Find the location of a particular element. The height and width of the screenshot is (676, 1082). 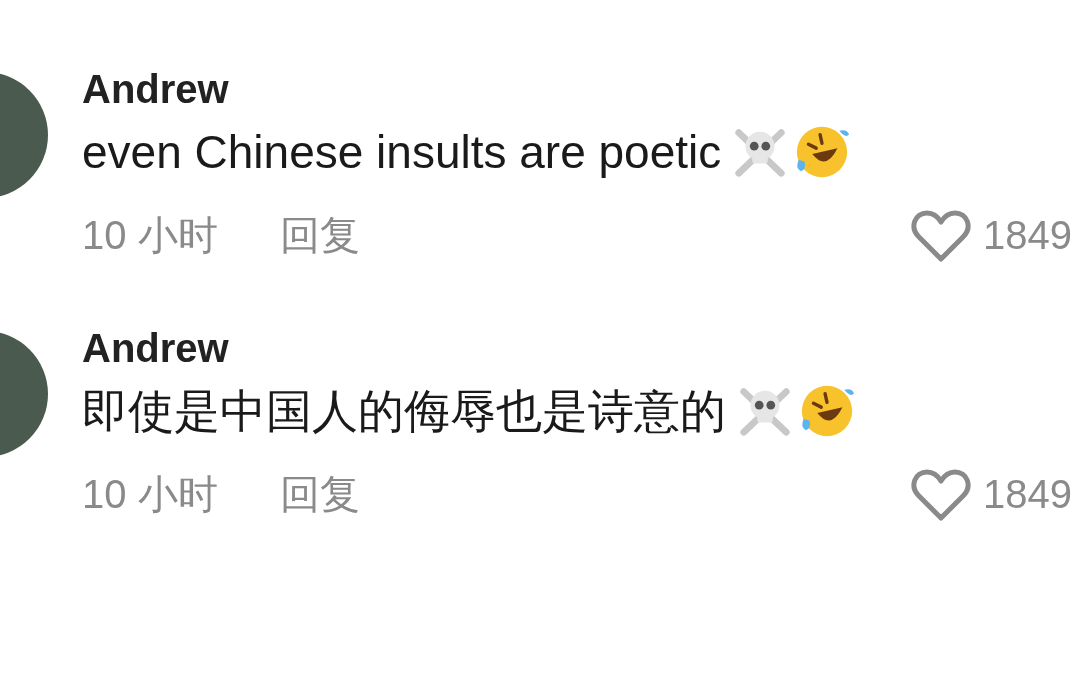

comment-text: even Chinese insults are poetic is located at coordinates (402, 152).